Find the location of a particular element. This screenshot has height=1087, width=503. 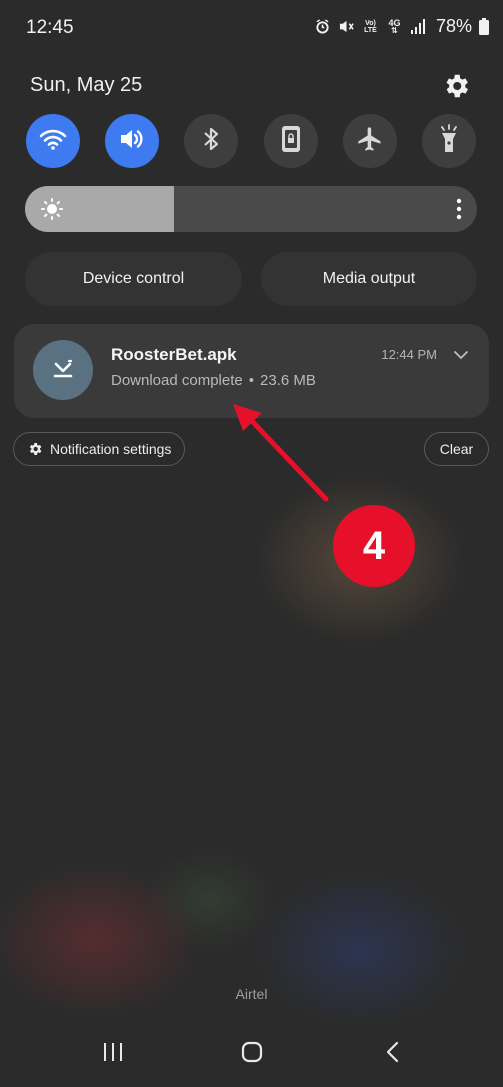

bluetooth-toggle is located at coordinates (211, 141).